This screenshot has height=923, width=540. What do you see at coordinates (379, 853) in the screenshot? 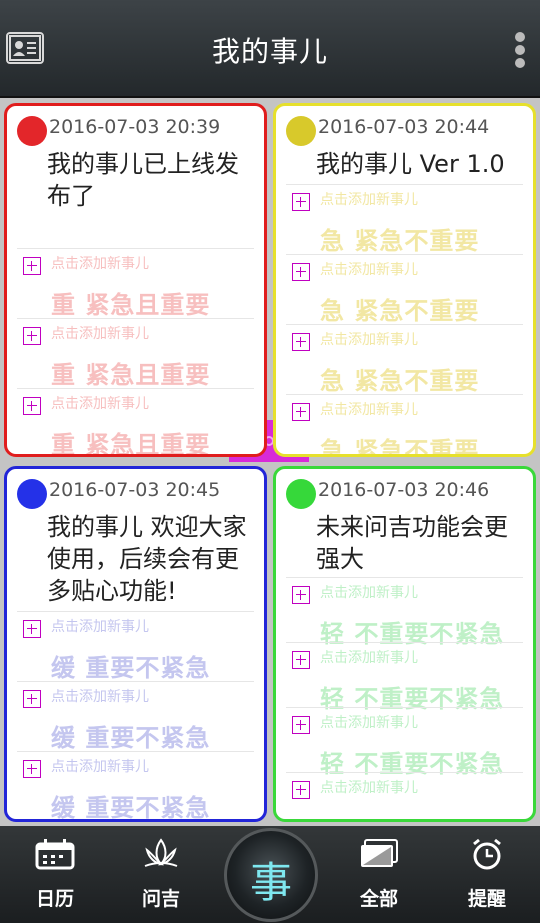
I see `card-stack-icon` at bounding box center [379, 853].